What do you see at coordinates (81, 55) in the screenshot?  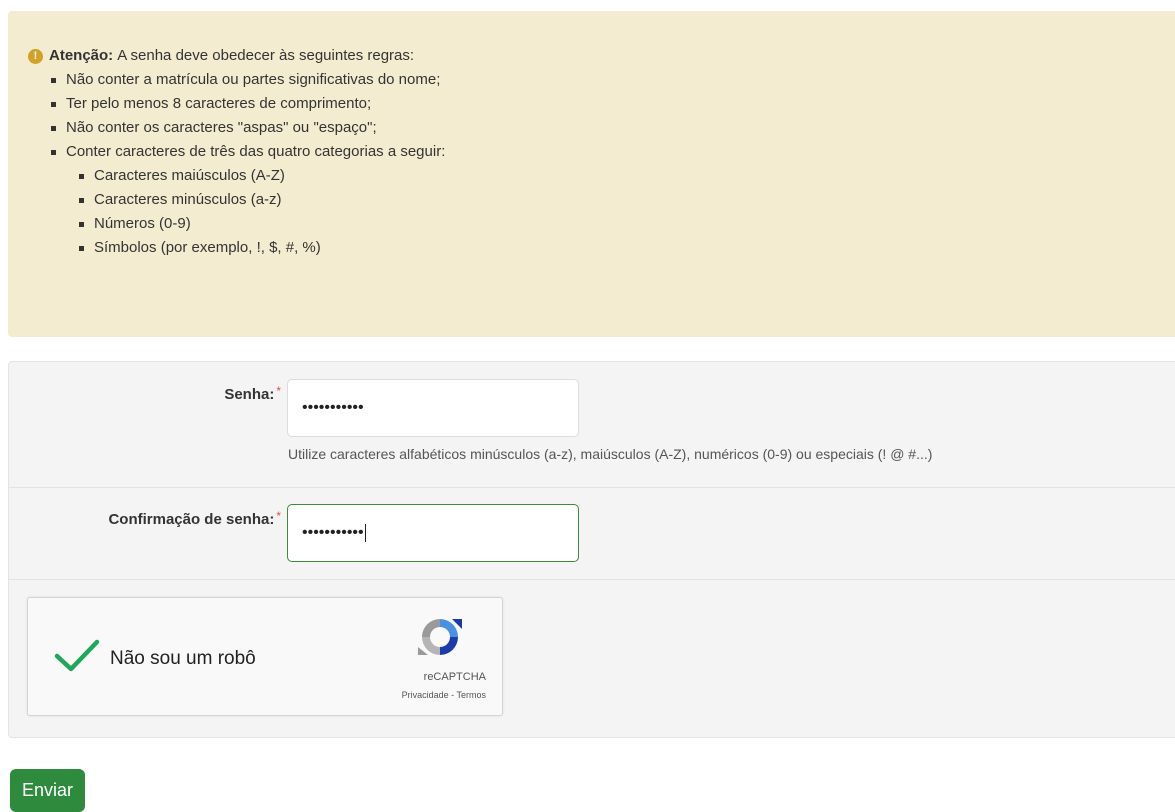 I see `alert-title: Atenção:` at bounding box center [81, 55].